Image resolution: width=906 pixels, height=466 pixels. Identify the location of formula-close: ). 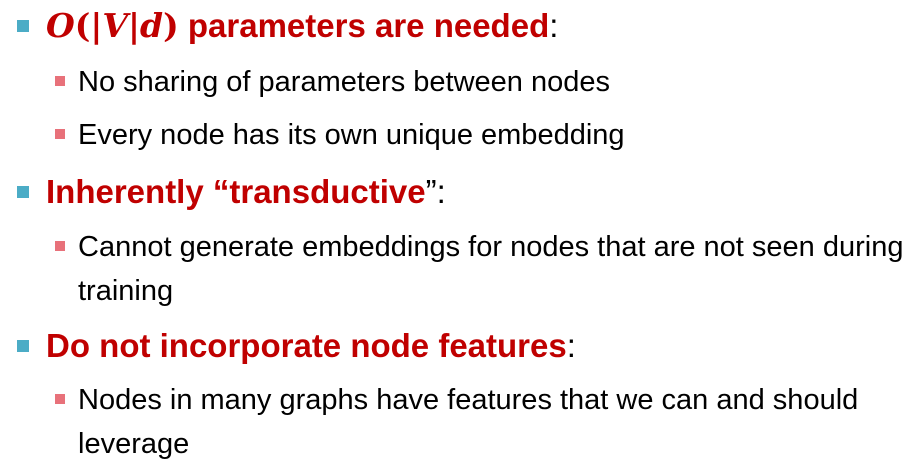
(171, 25).